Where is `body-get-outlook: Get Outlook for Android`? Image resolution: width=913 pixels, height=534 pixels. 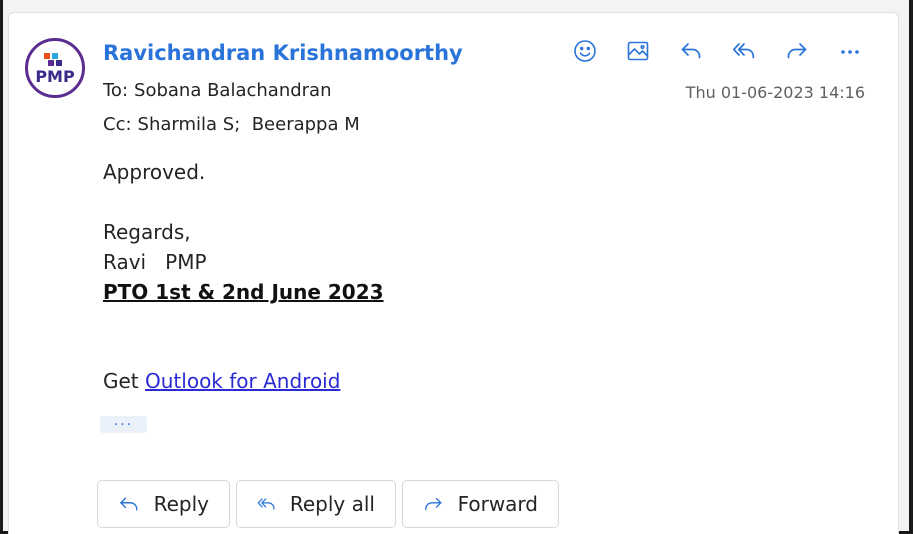
body-get-outlook: Get Outlook for Android is located at coordinates (221, 381).